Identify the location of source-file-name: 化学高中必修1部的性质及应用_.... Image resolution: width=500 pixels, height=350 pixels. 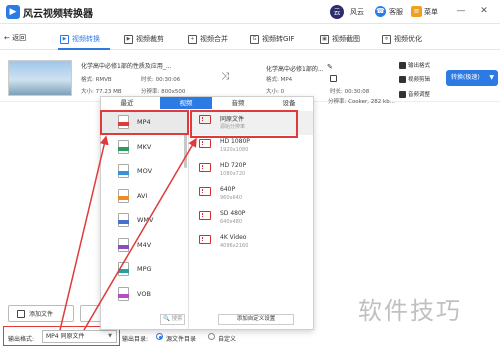
(126, 66).